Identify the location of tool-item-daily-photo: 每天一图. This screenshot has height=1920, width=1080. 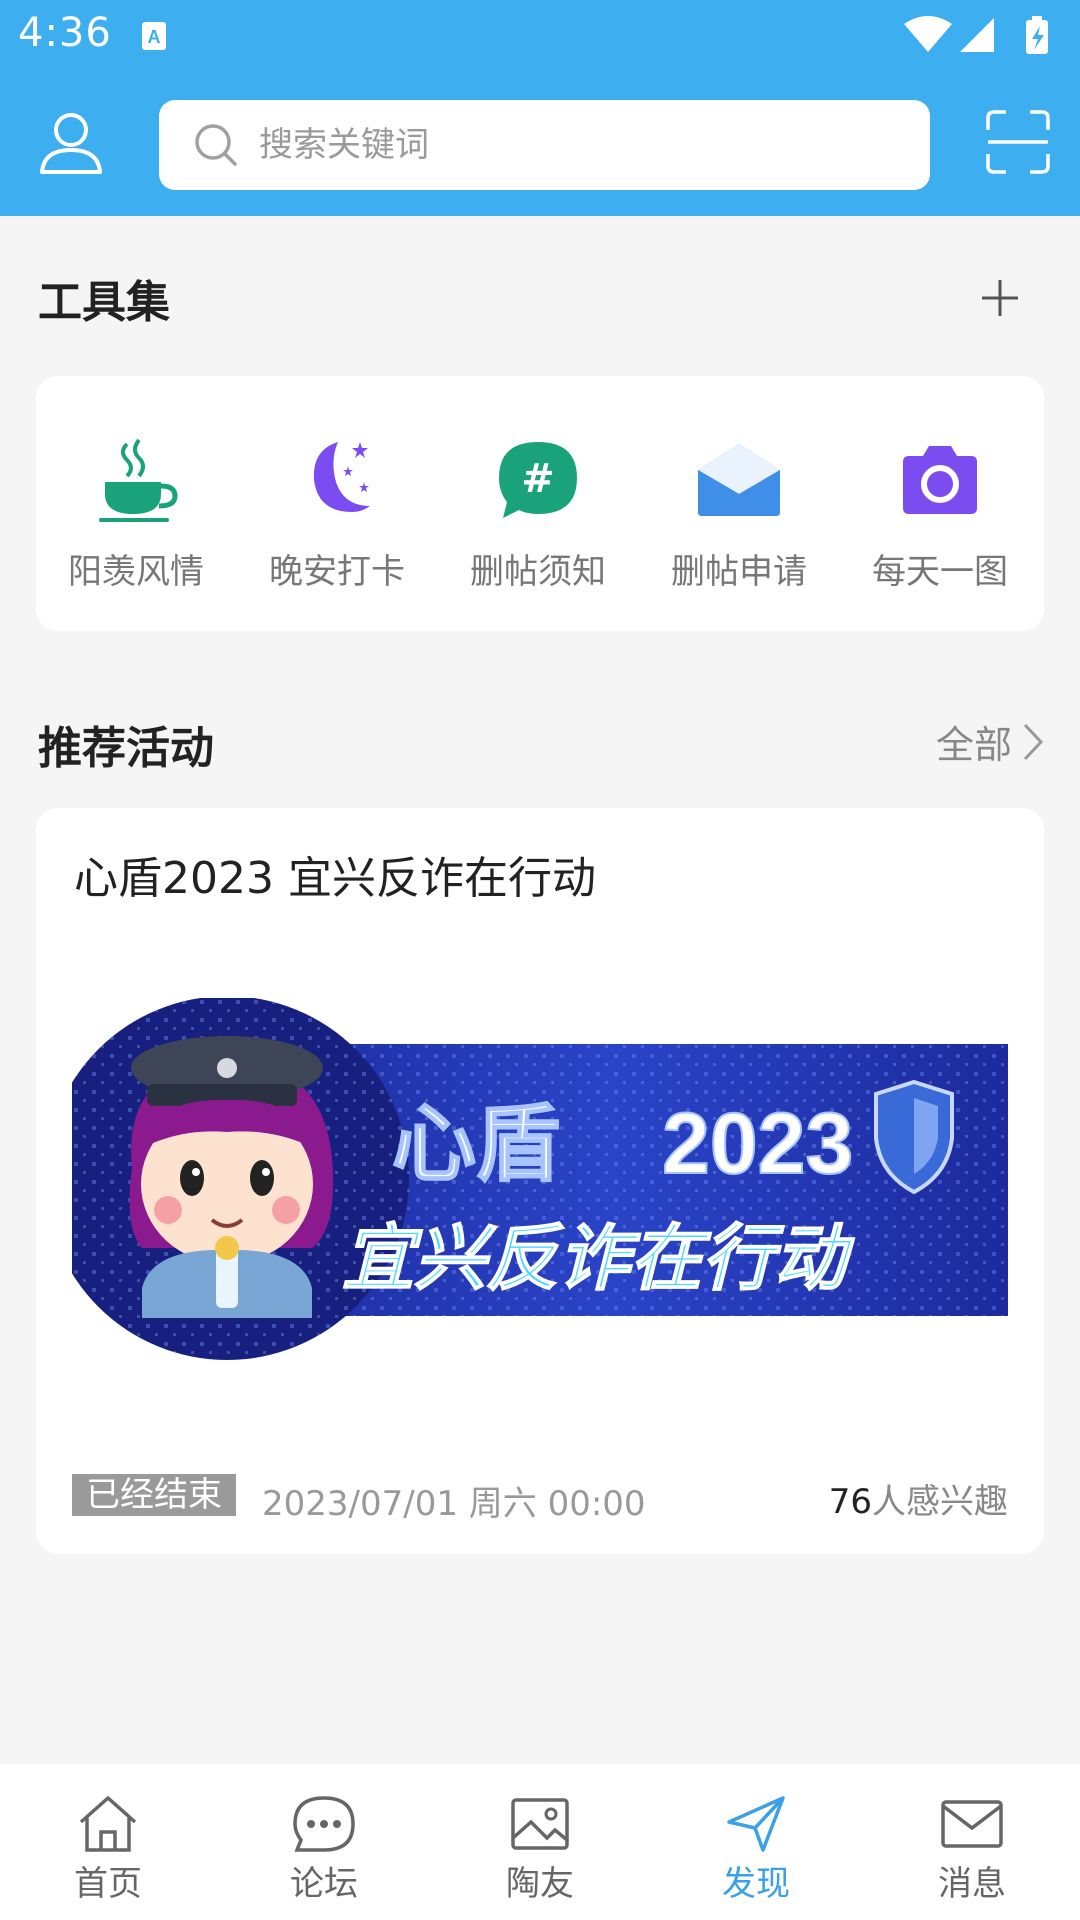
(940, 521).